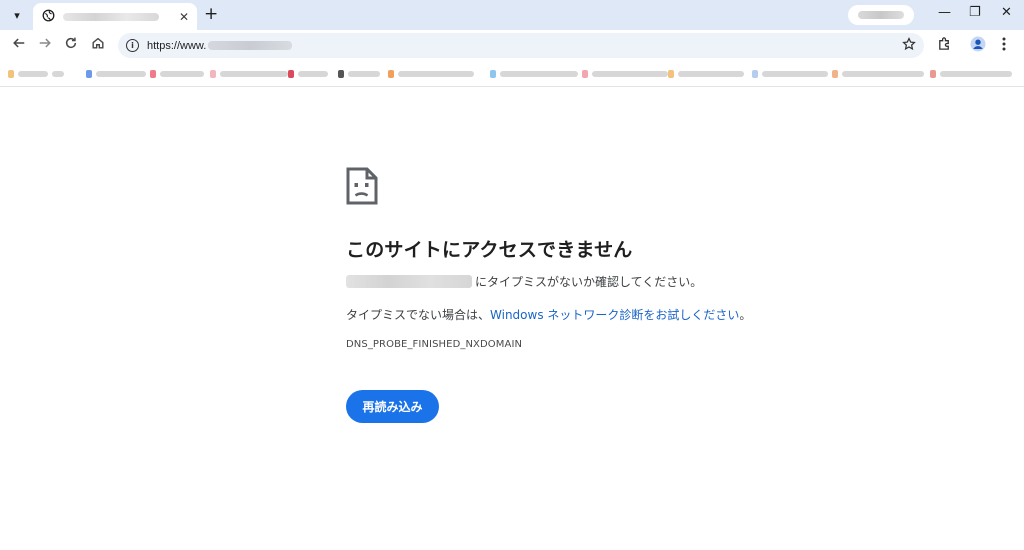 The image size is (1024, 550). I want to click on tab-close-icon: ✕, so click(184, 17).